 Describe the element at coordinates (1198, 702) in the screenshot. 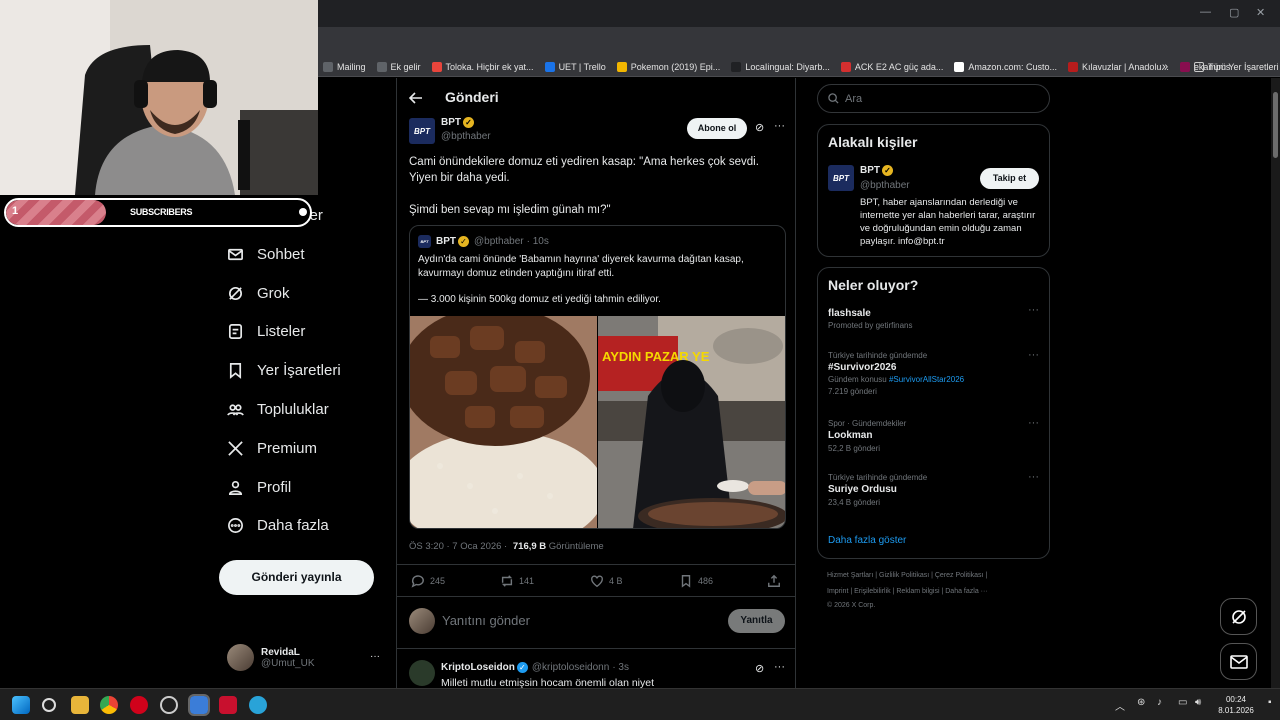

I see `volume-icon: 🔊︎` at that location.